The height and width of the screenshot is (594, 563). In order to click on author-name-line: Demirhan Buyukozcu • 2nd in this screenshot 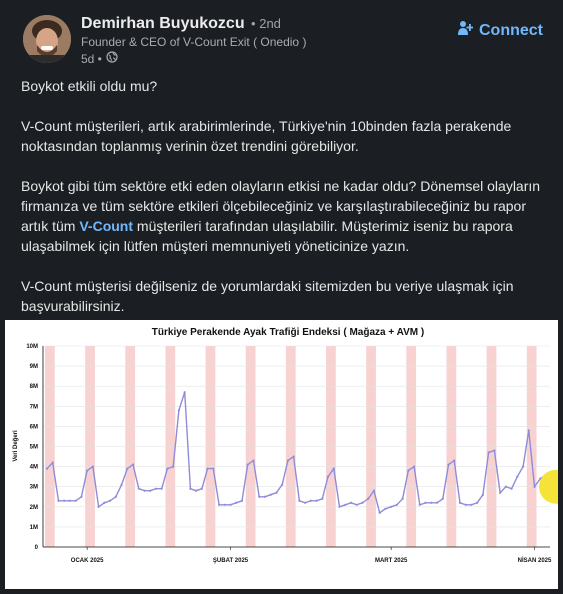, I will do `click(181, 24)`.